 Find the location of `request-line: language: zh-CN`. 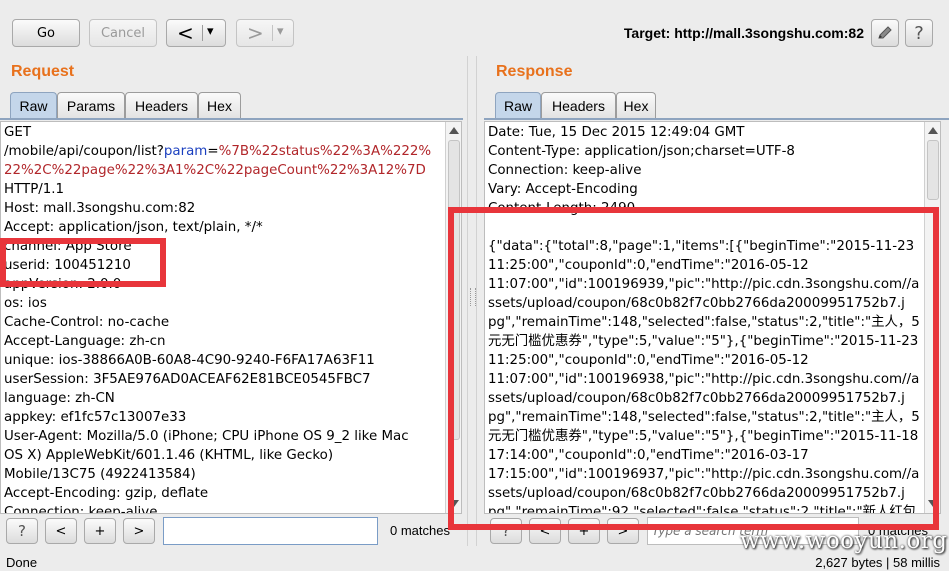

request-line: language: zh-CN is located at coordinates (59, 398).